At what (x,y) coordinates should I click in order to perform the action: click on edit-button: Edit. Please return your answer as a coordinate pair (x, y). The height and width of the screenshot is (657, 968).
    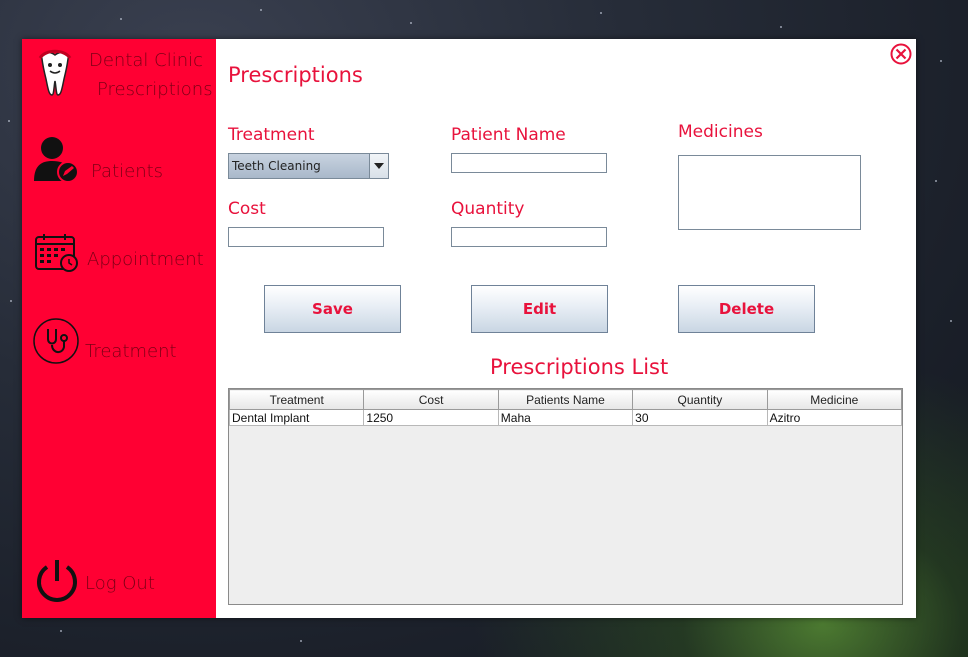
    Looking at the image, I should click on (539, 309).